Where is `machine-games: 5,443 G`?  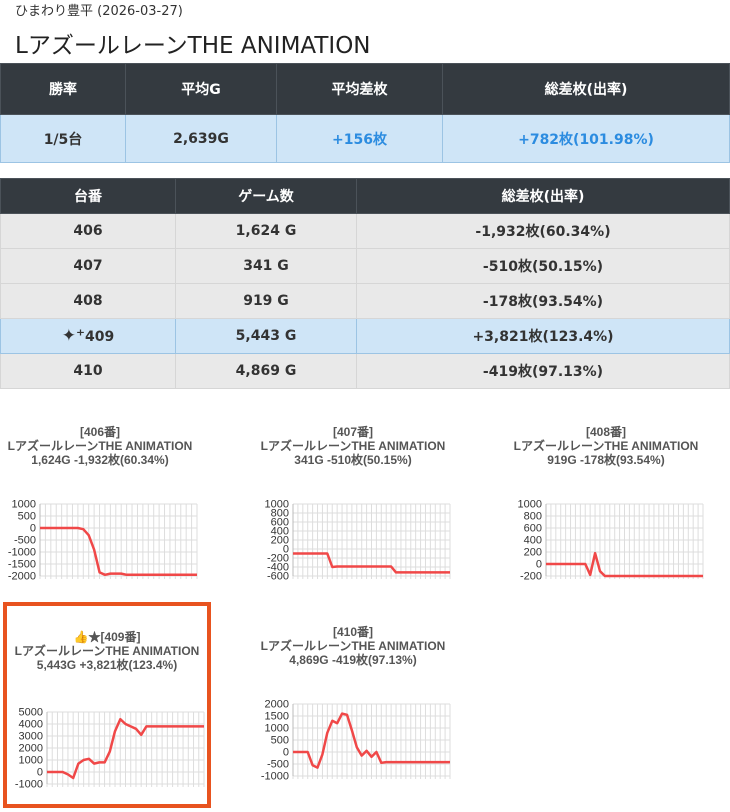 machine-games: 5,443 G is located at coordinates (266, 336).